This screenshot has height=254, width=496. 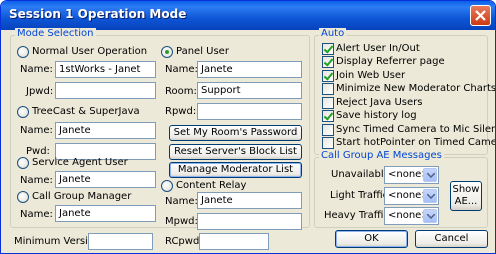 What do you see at coordinates (181, 201) in the screenshot?
I see `content-relay-name-label: Name:` at bounding box center [181, 201].